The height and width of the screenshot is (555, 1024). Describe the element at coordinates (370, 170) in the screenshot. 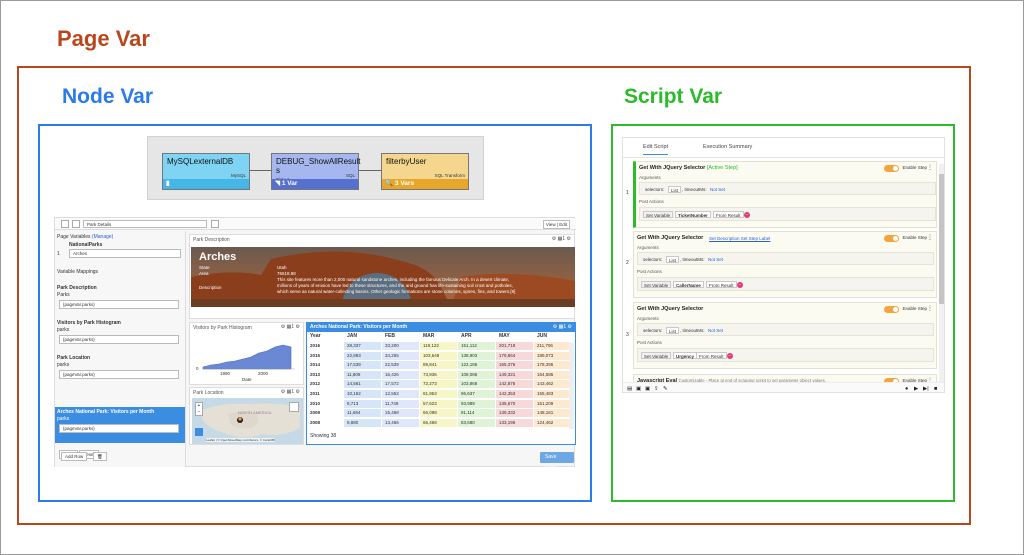

I see `flow-connector` at that location.